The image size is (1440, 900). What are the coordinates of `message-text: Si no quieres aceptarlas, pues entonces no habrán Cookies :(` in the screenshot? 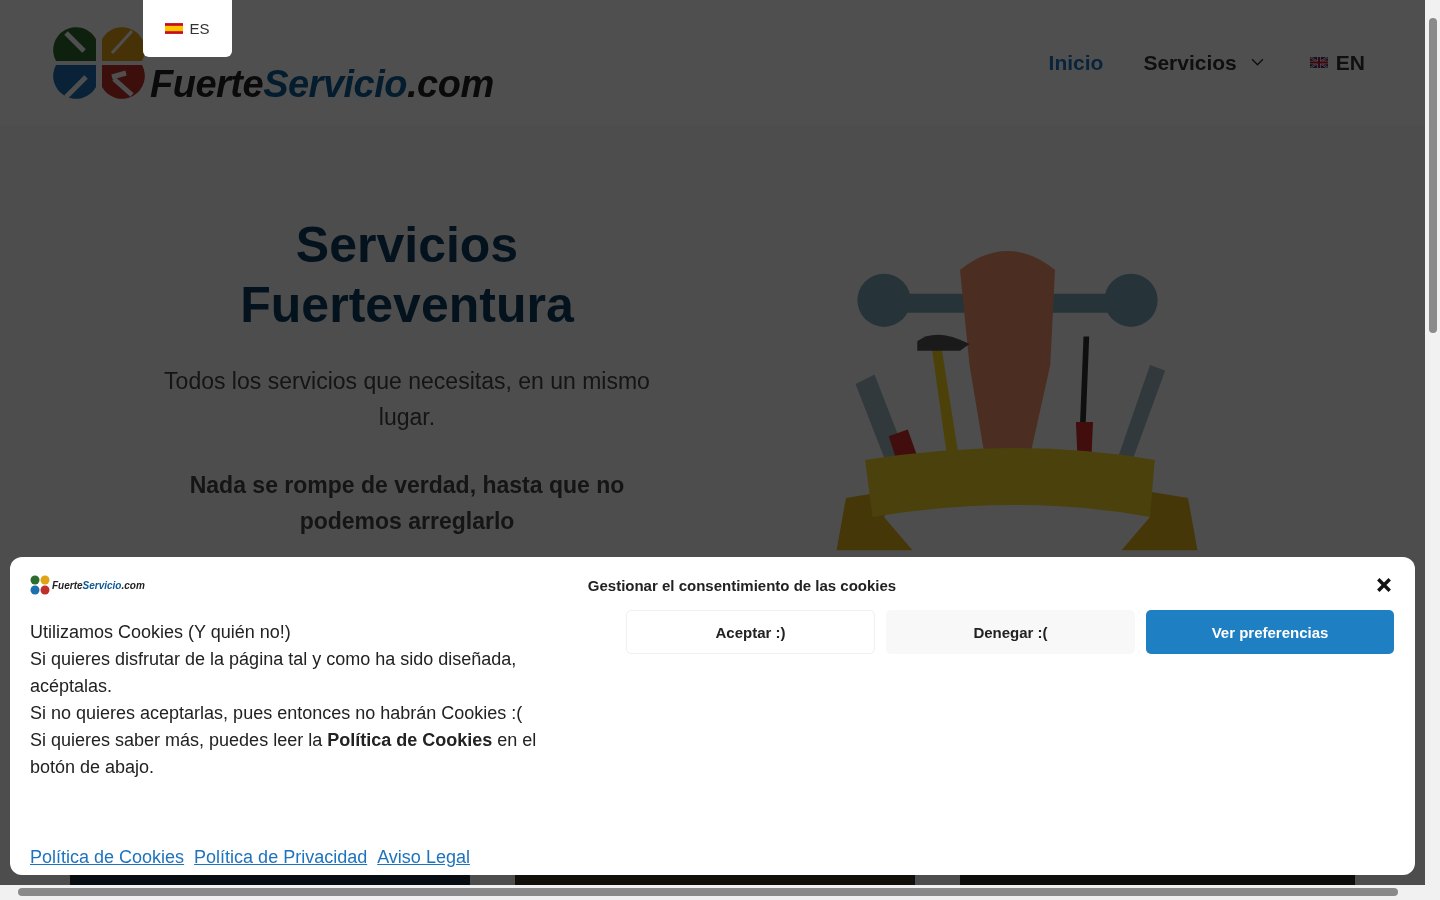 It's located at (277, 713).